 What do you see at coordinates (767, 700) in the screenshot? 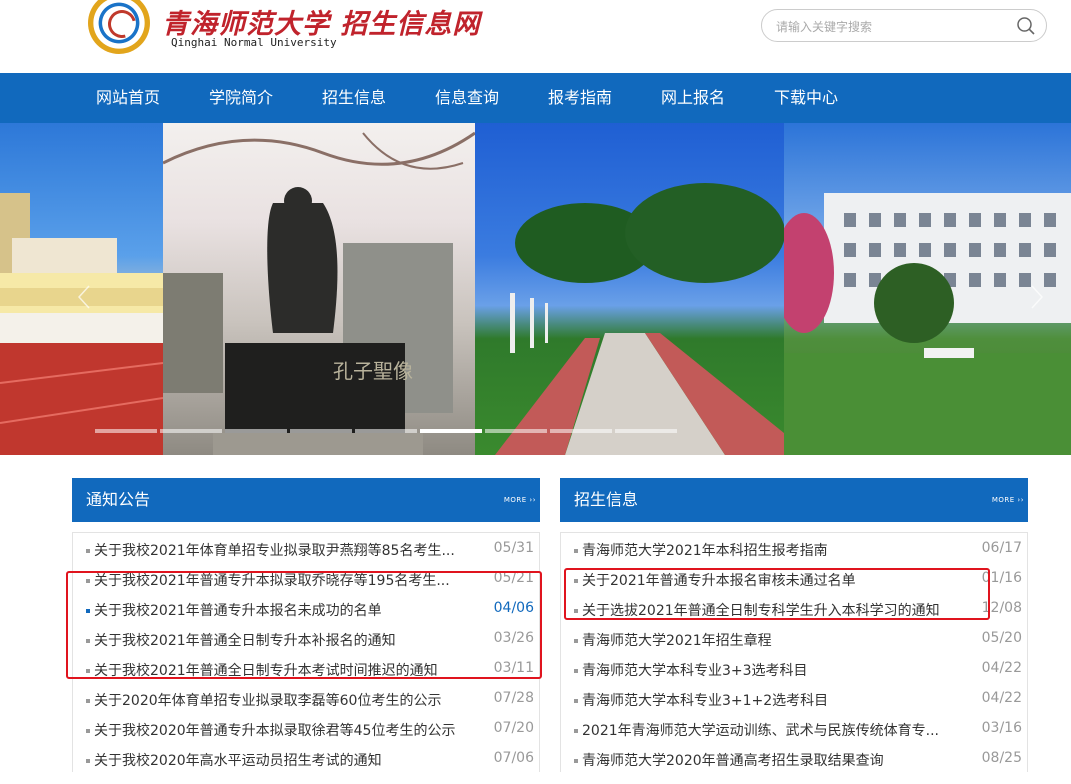
I see `list-item-title: 青海师范大学本科专业3+1+2选考科目` at bounding box center [767, 700].